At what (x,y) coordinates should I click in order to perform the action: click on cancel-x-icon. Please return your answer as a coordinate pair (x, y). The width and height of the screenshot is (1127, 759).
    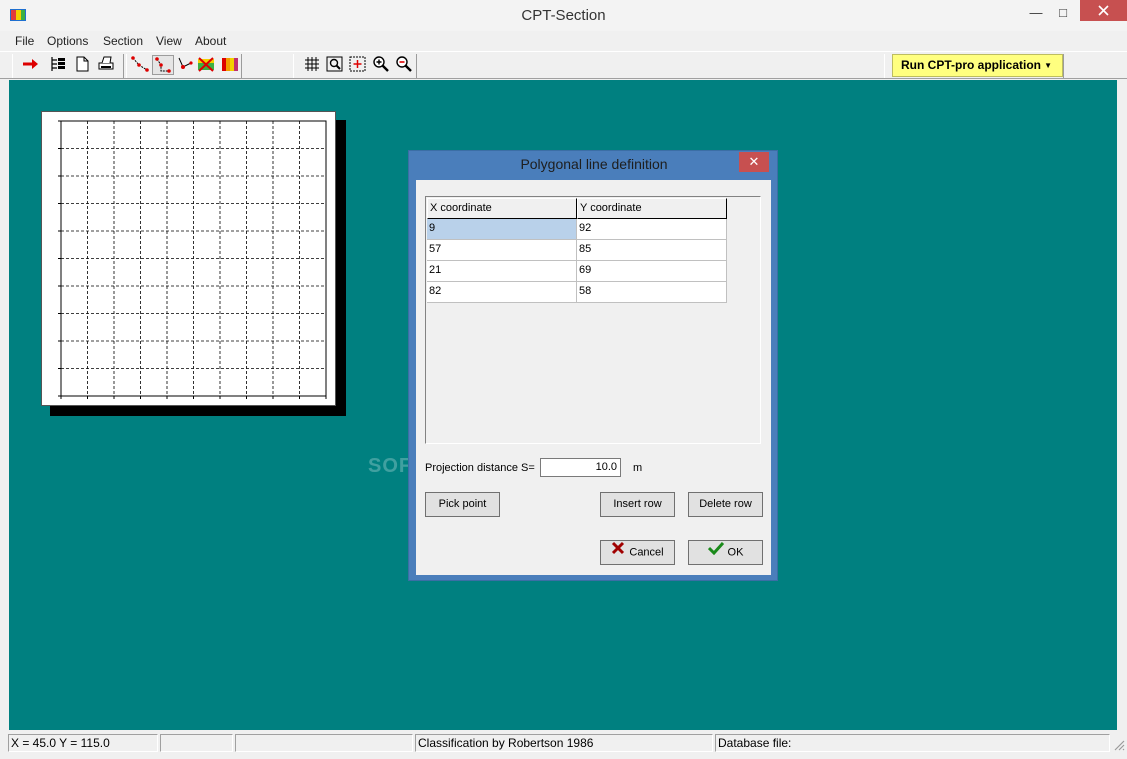
    Looking at the image, I should click on (618, 552).